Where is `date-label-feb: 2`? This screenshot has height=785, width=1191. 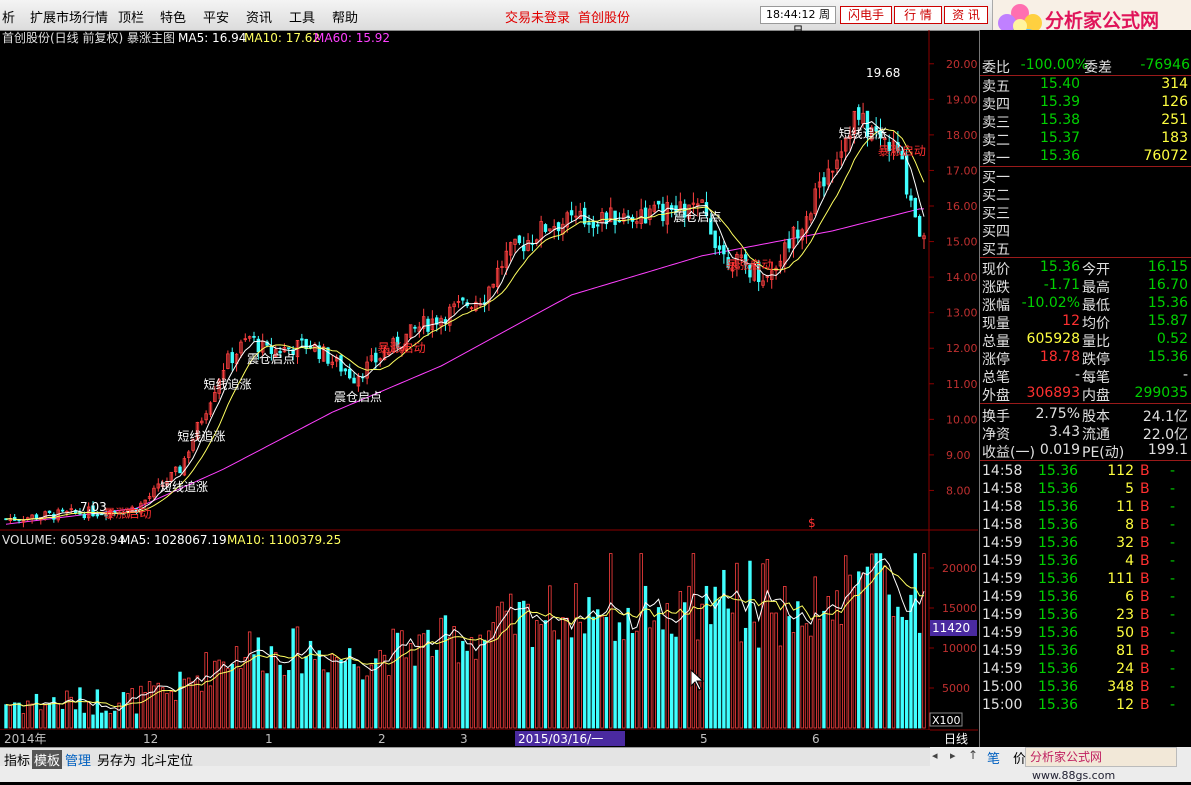 date-label-feb: 2 is located at coordinates (382, 739).